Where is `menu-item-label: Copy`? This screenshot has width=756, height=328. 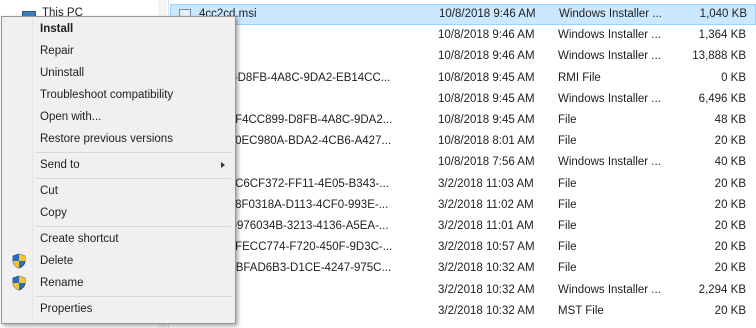
menu-item-label: Copy is located at coordinates (53, 213).